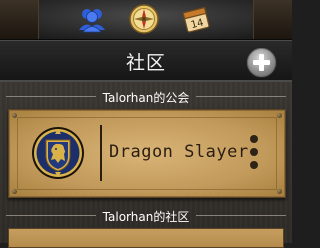  I want to click on community-section-title: Talorhan的社区, so click(146, 217).